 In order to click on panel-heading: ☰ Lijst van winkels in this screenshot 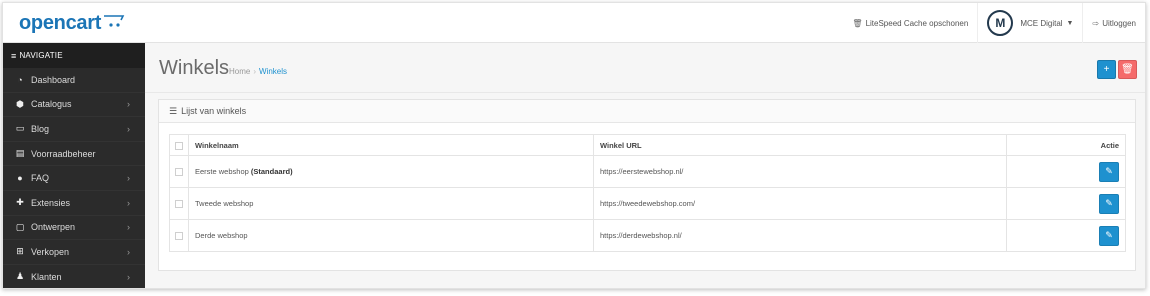, I will do `click(647, 111)`.